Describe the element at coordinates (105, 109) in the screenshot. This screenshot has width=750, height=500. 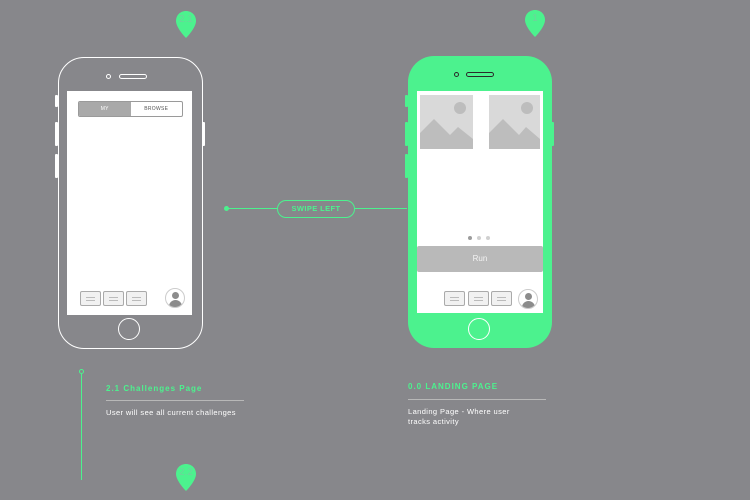
I see `tab-my: MY` at that location.